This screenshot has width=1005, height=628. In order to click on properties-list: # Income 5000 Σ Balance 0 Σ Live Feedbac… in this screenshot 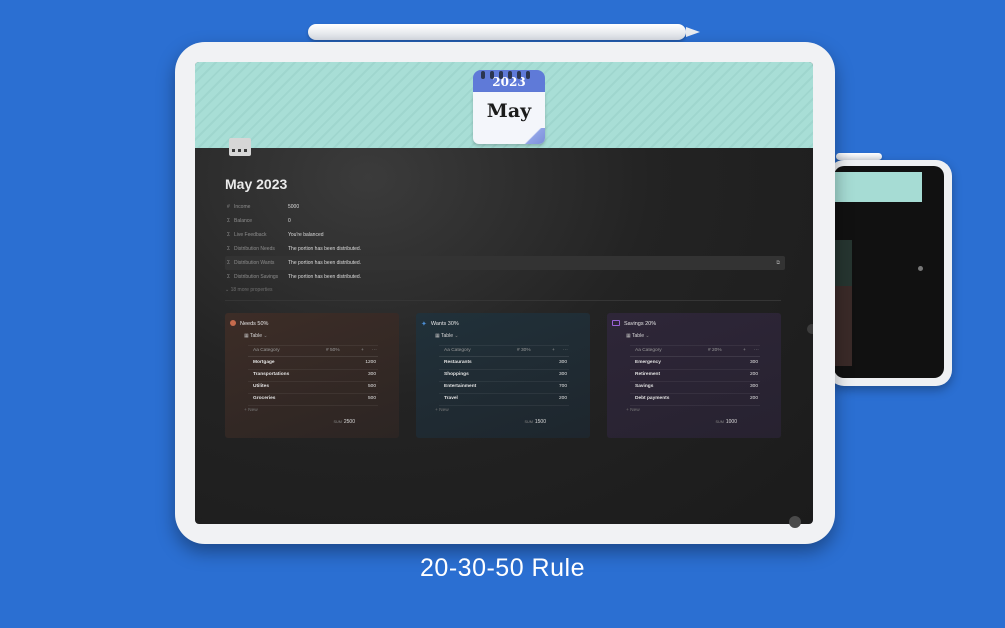, I will do `click(505, 242)`.